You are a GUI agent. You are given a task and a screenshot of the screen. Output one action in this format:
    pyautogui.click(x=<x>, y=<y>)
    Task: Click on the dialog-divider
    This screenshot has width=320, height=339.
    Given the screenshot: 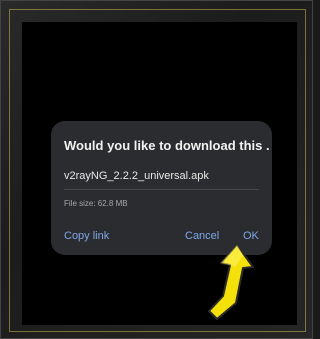 What is the action you would take?
    pyautogui.click(x=161, y=189)
    